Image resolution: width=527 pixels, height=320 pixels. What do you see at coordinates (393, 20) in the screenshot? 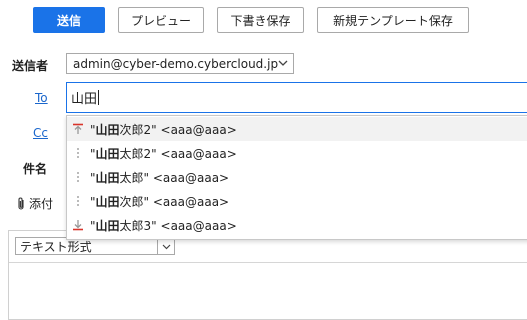
I see `save-template-button: 新規テンプレート保存` at bounding box center [393, 20].